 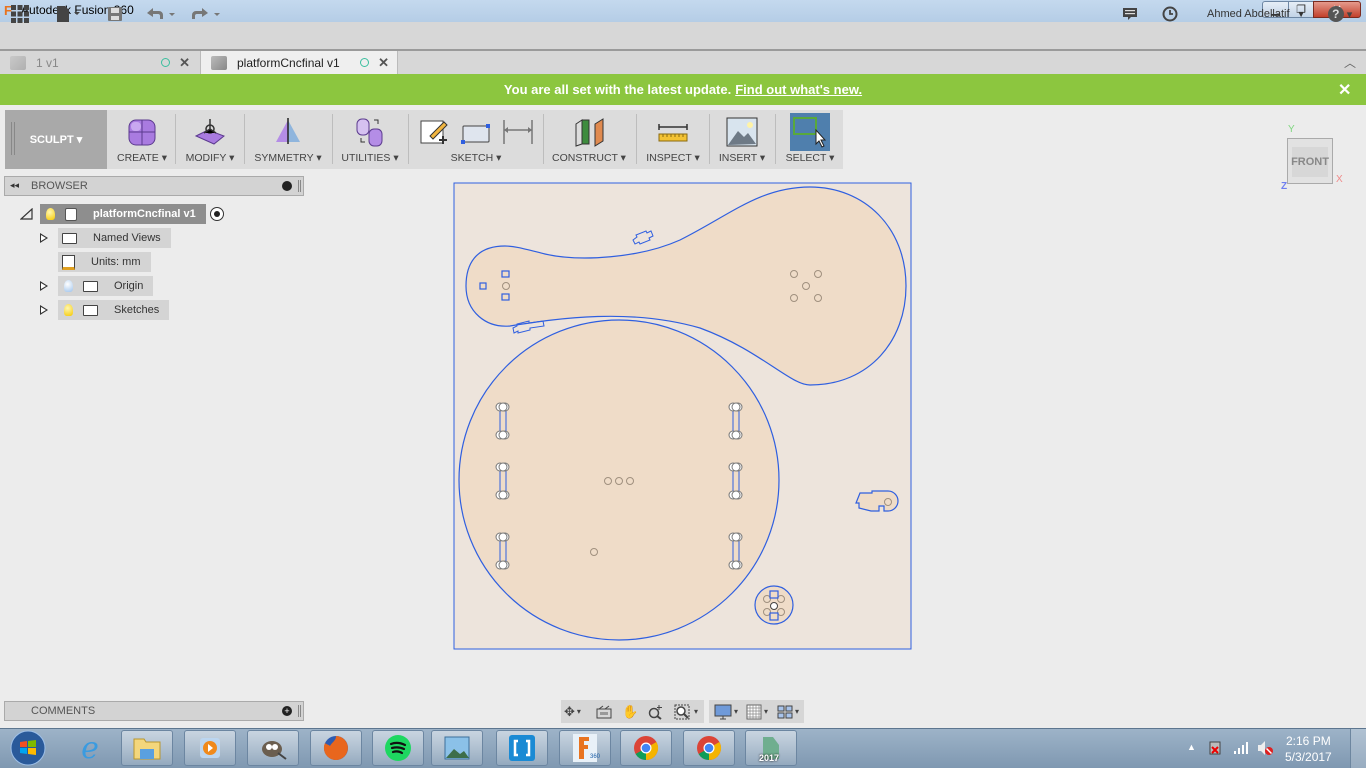 What do you see at coordinates (69, 14) in the screenshot?
I see `file-menu-icon` at bounding box center [69, 14].